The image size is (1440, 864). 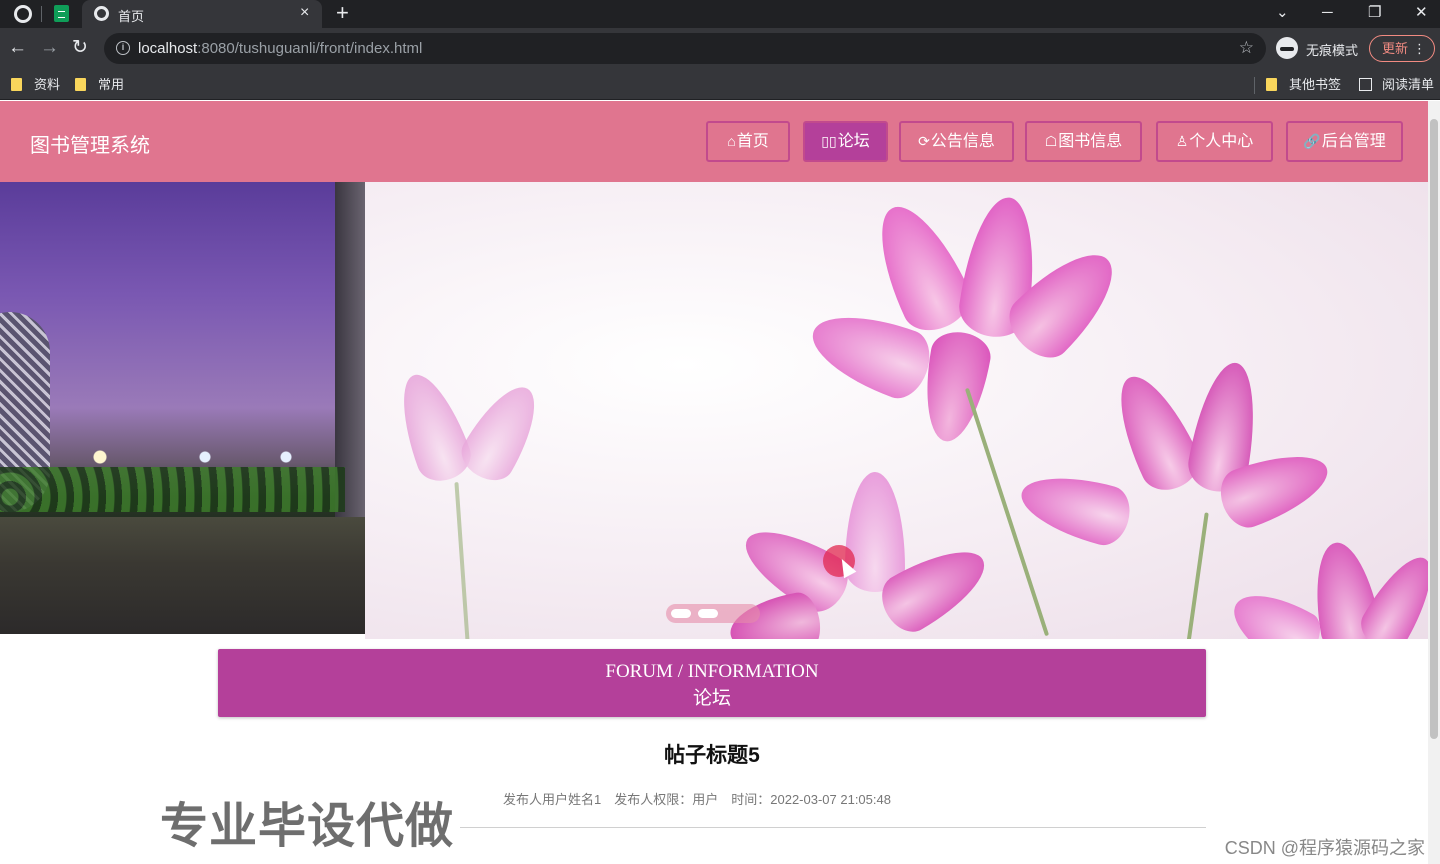 I want to click on new-tab-button: +, so click(x=342, y=13).